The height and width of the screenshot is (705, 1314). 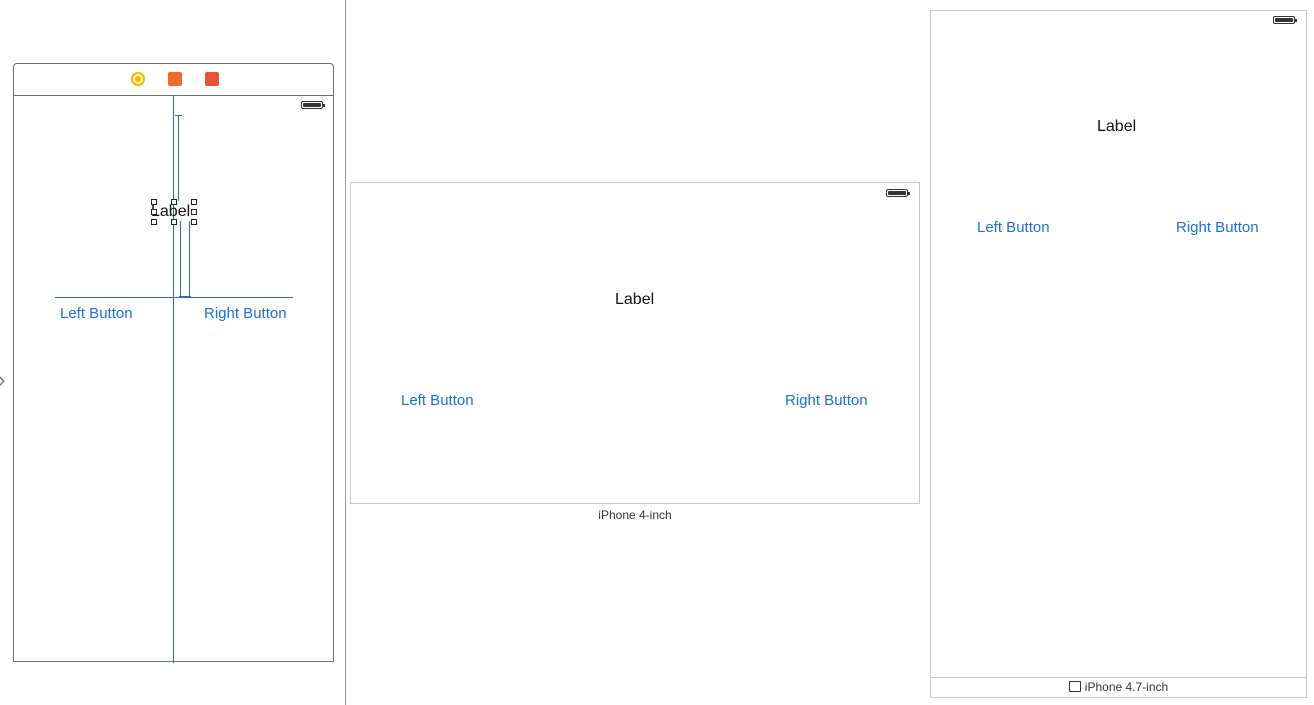 What do you see at coordinates (635, 515) in the screenshot?
I see `device-caption: iPhone 4-inch` at bounding box center [635, 515].